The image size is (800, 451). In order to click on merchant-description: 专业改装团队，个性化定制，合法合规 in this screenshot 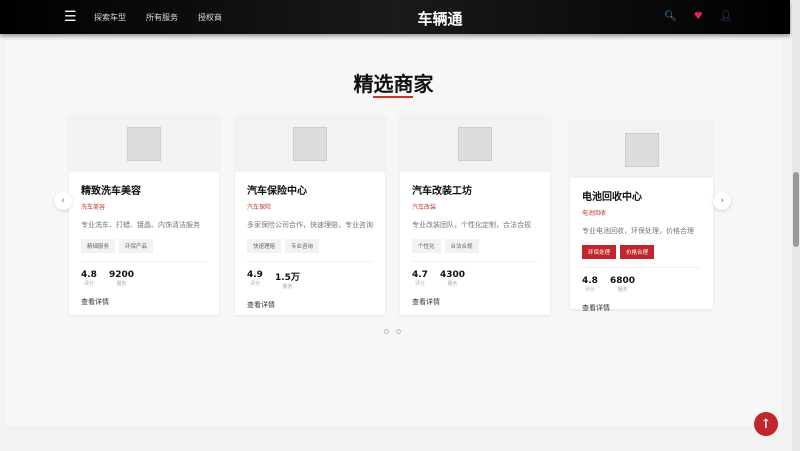, I will do `click(471, 225)`.